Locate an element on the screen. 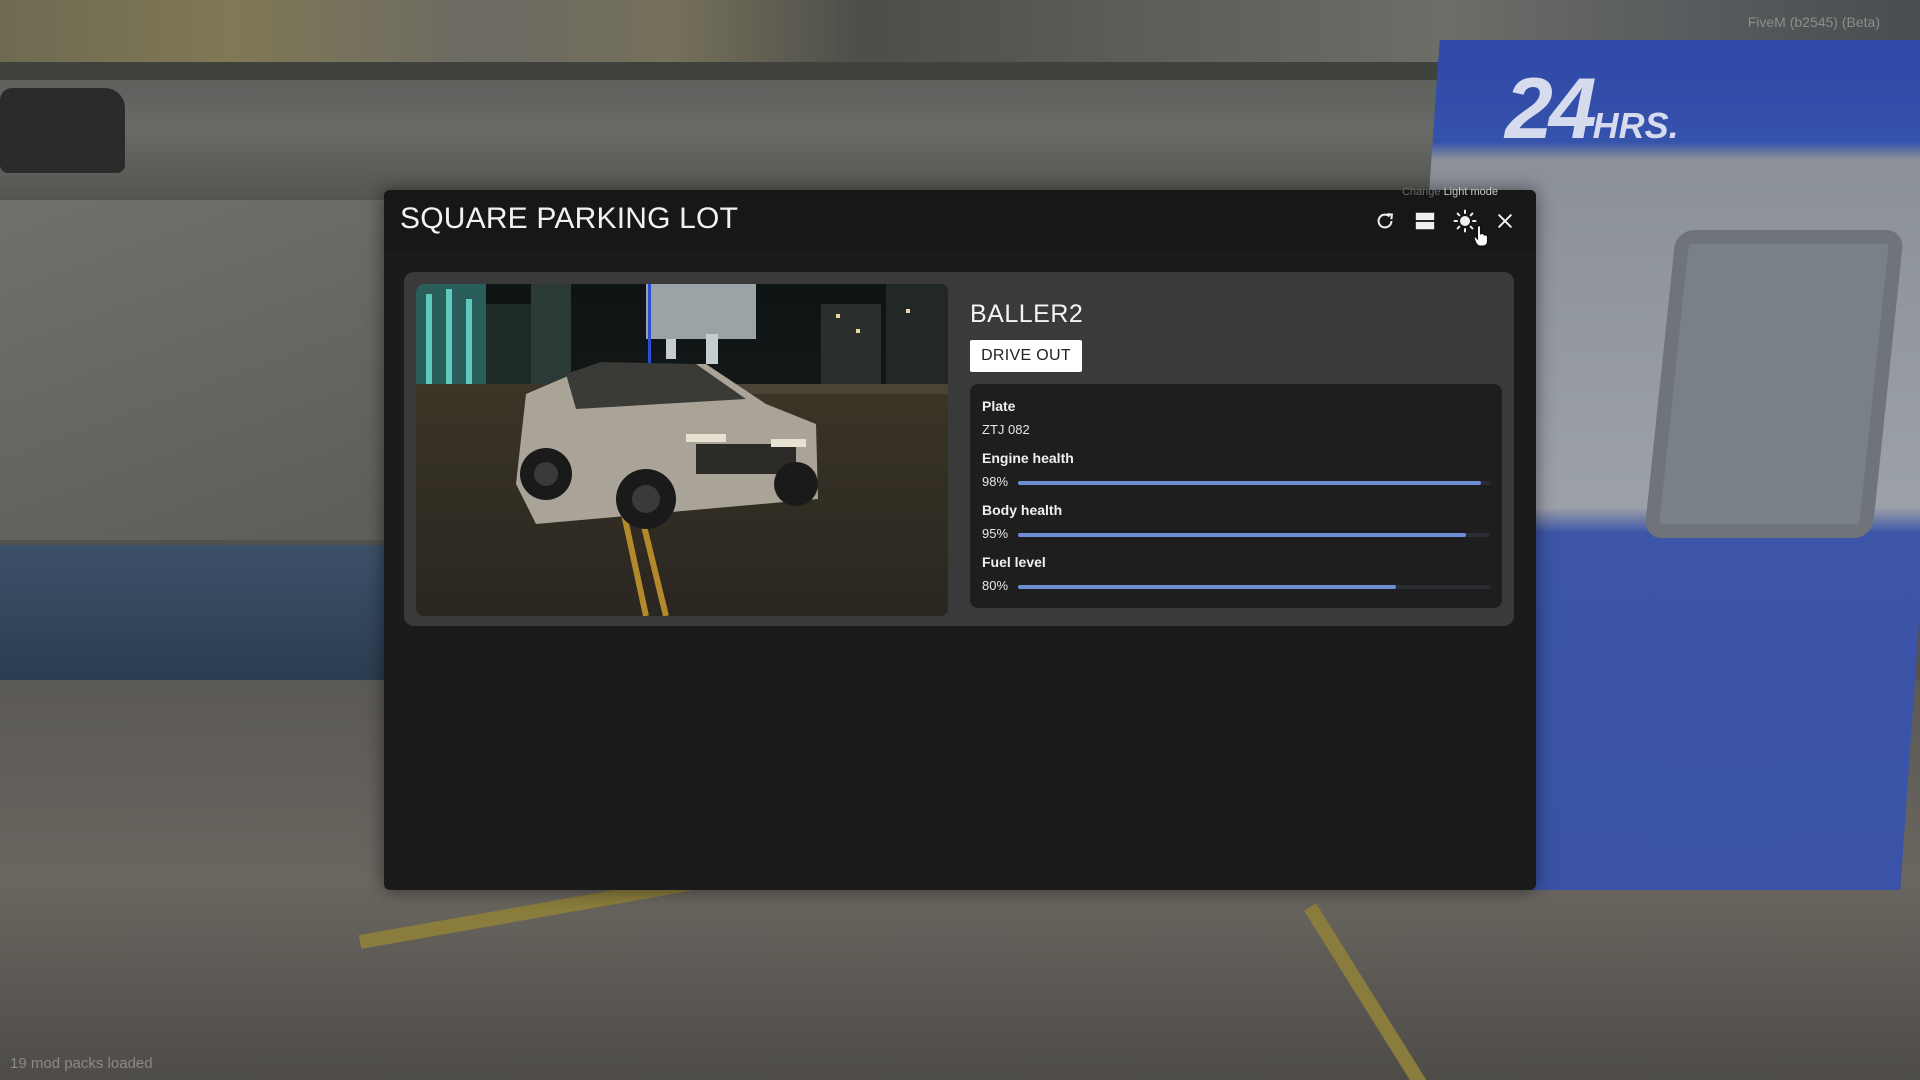  fuel-level-bar-fill is located at coordinates (1207, 587).